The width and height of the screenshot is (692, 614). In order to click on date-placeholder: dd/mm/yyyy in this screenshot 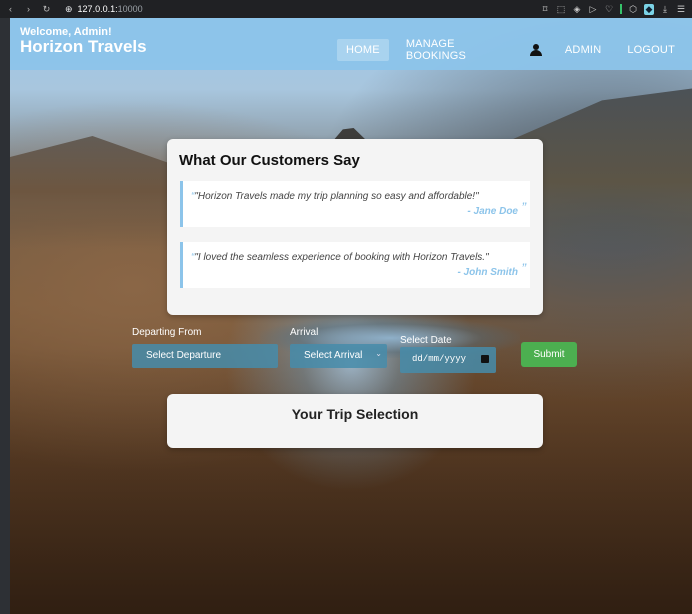, I will do `click(439, 359)`.